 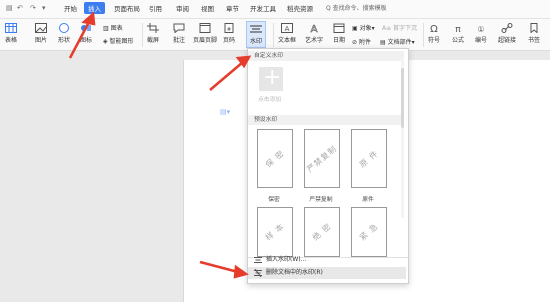 I want to click on arrow-to-insert-tab, so click(x=82, y=35).